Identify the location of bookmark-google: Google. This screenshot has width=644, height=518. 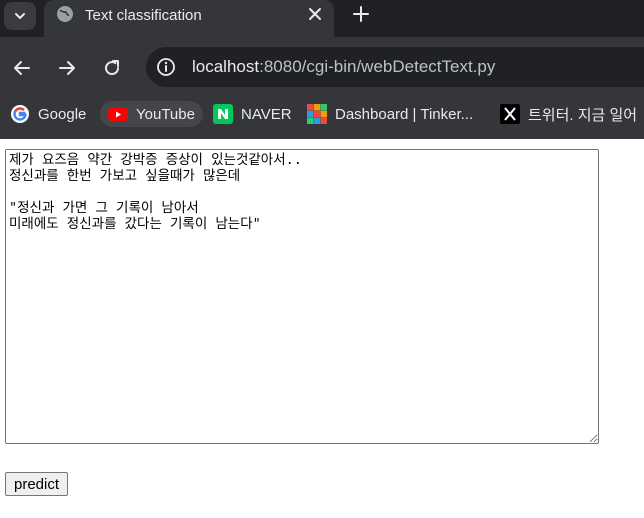
(48, 114).